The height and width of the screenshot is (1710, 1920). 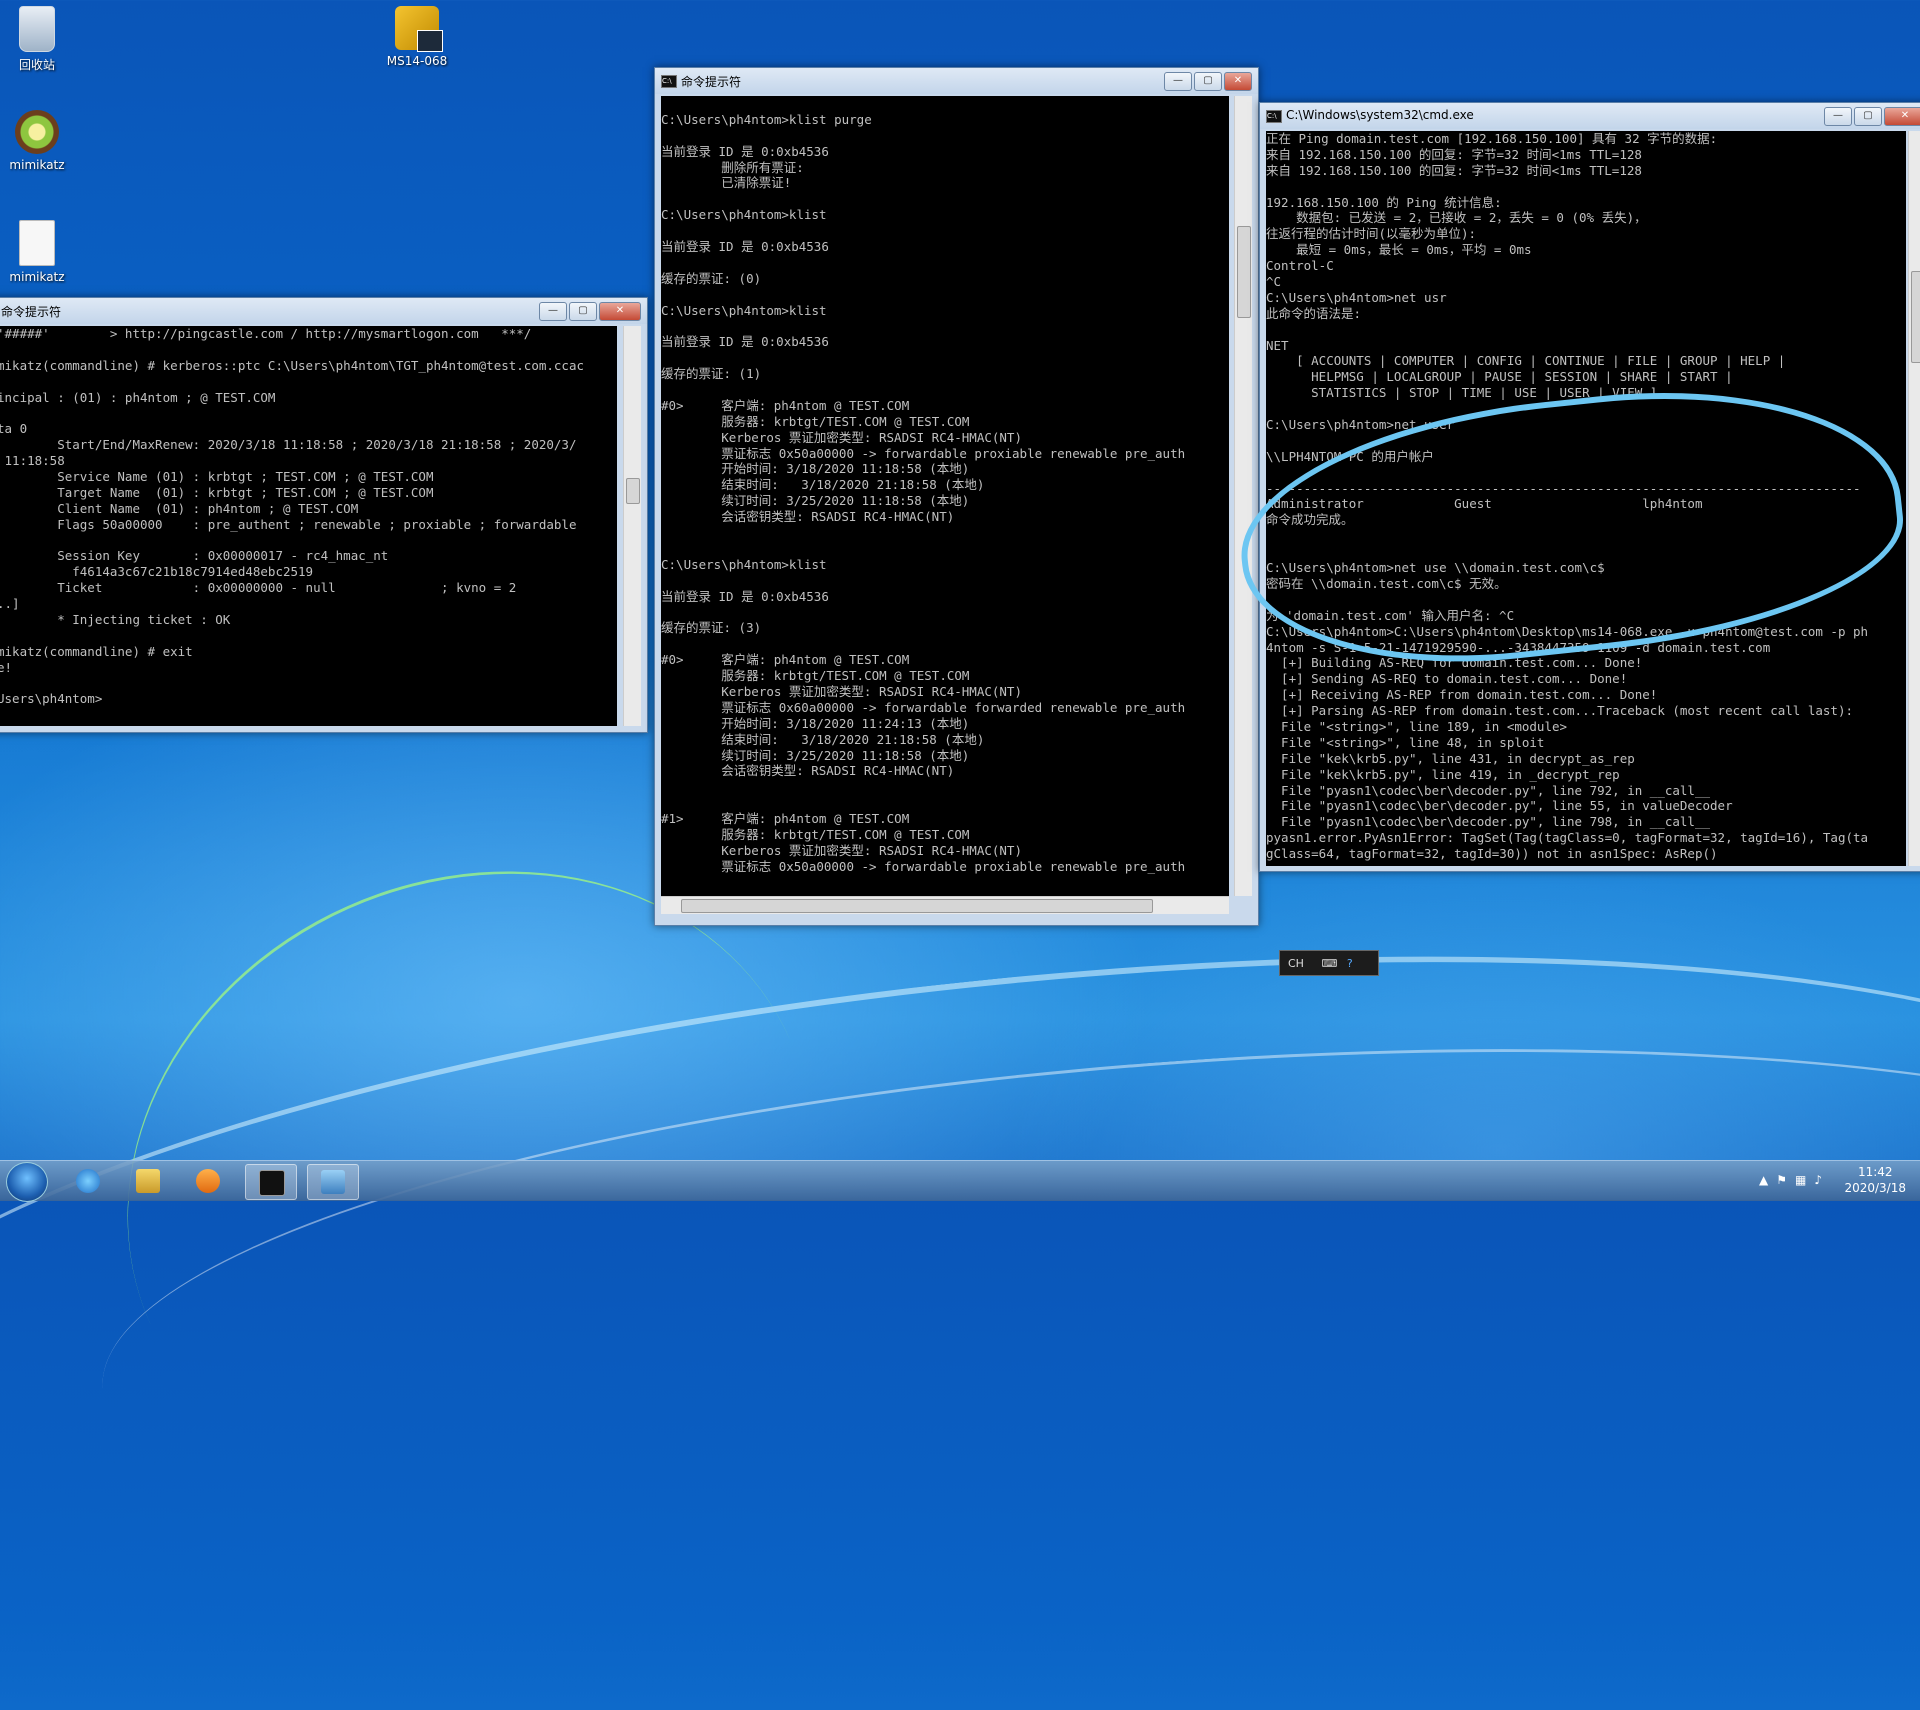 What do you see at coordinates (1875, 1188) in the screenshot?
I see `clock-date: 2020/3/18` at bounding box center [1875, 1188].